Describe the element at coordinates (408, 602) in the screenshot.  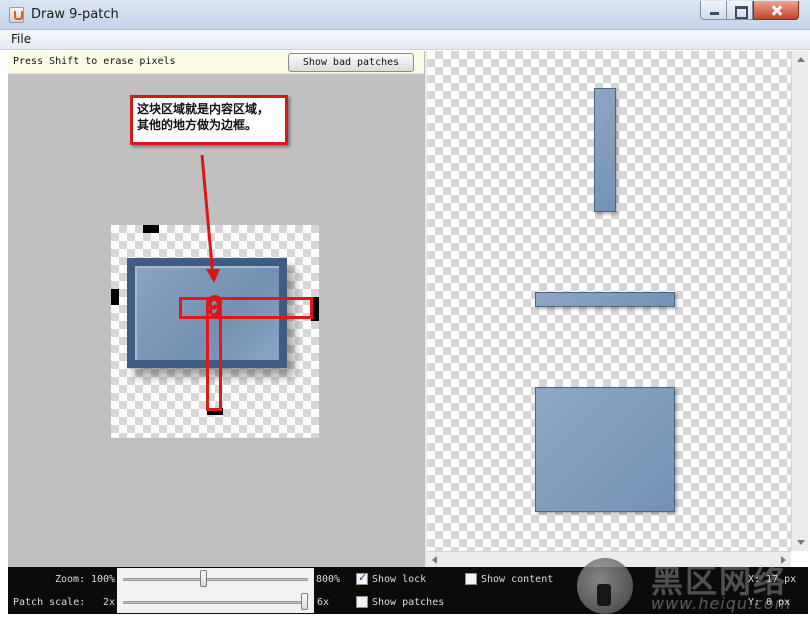
I see `show-patches-label: Show patches` at that location.